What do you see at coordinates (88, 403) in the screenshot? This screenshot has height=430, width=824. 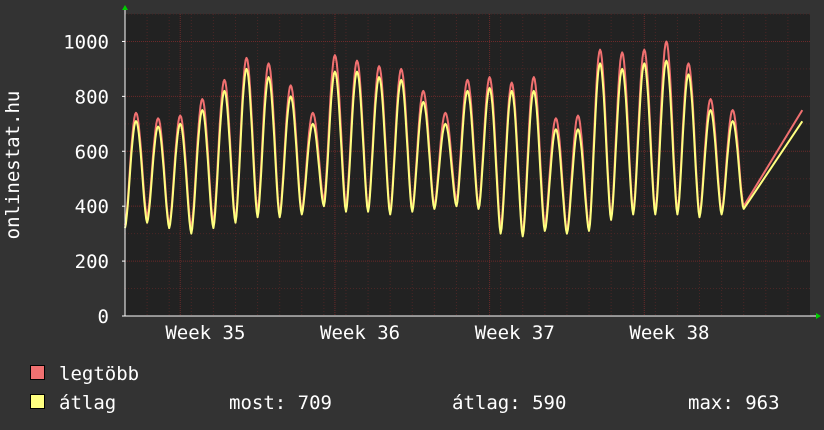 I see `legend-label-avg: átlag` at bounding box center [88, 403].